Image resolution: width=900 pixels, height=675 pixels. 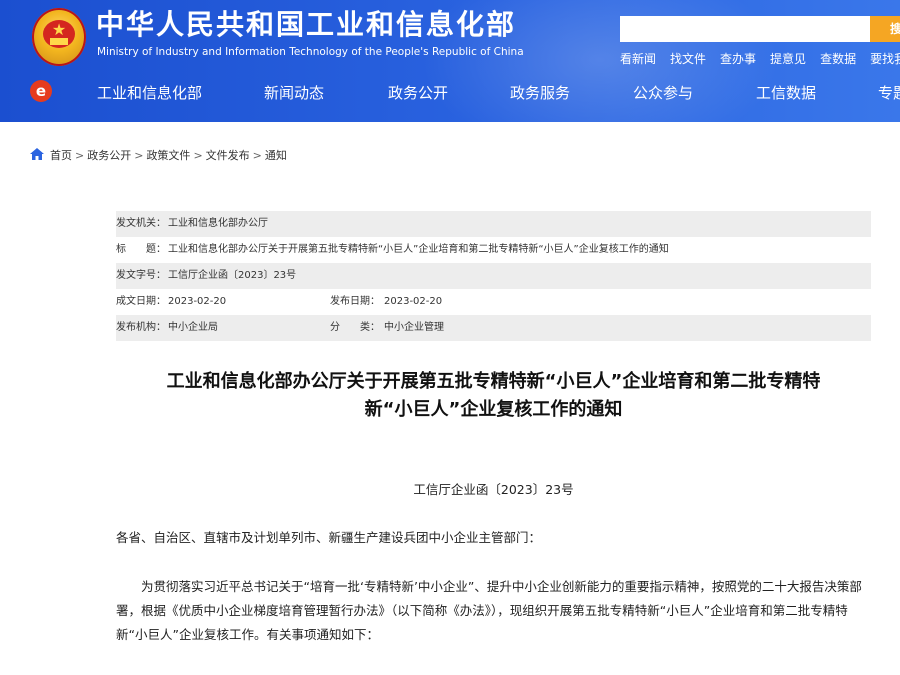 What do you see at coordinates (141, 327) in the screenshot?
I see `meta-label-agency: 发布机构：` at bounding box center [141, 327].